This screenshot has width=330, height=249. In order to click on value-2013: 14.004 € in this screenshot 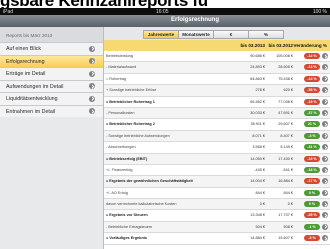, I will do `click(257, 181)`.